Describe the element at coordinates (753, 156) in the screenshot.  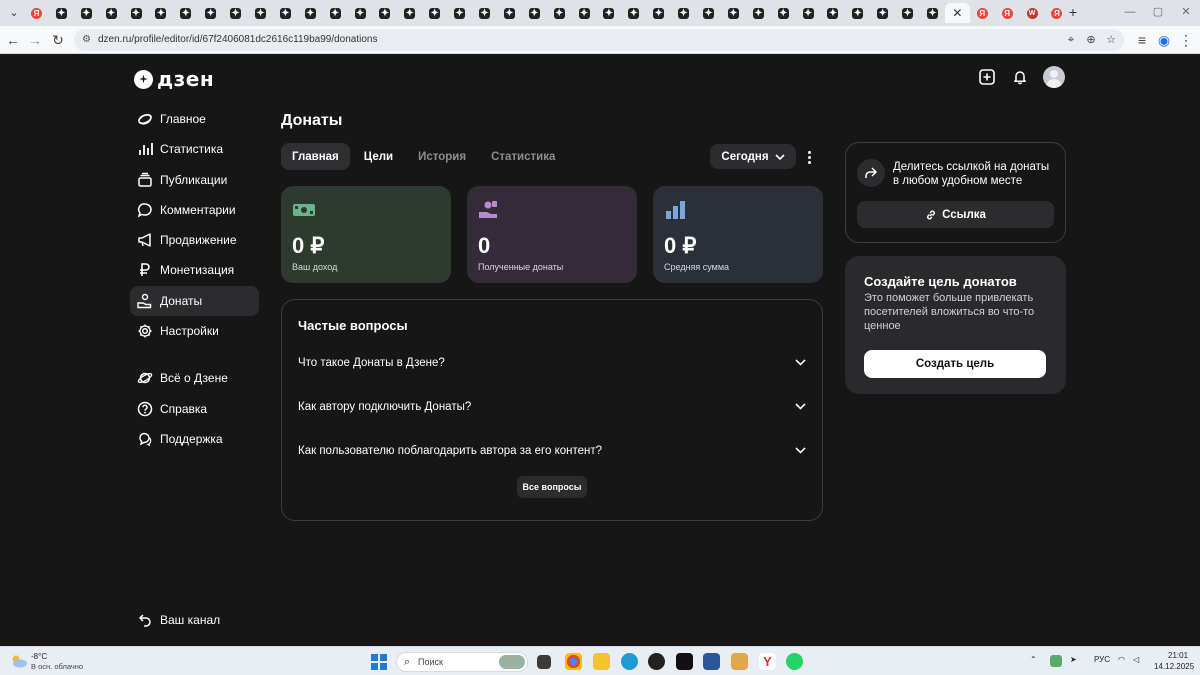
I see `period-dropdown: Сегодня` at that location.